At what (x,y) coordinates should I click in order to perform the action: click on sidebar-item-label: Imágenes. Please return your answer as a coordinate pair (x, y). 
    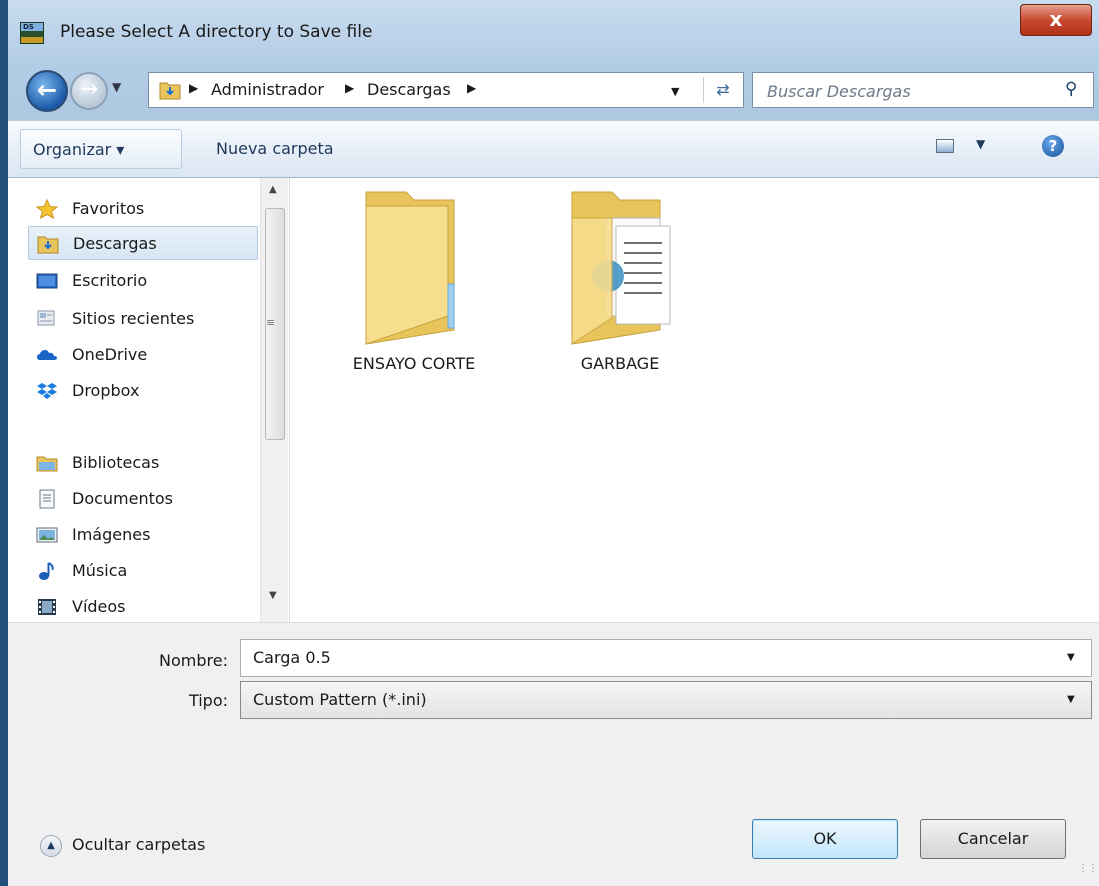
    Looking at the image, I should click on (111, 534).